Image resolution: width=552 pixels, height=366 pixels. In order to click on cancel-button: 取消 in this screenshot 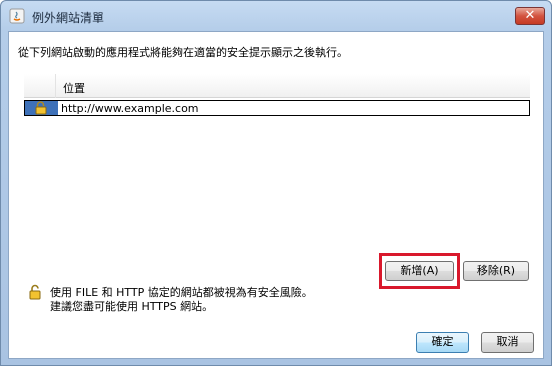, I will do `click(507, 342)`.